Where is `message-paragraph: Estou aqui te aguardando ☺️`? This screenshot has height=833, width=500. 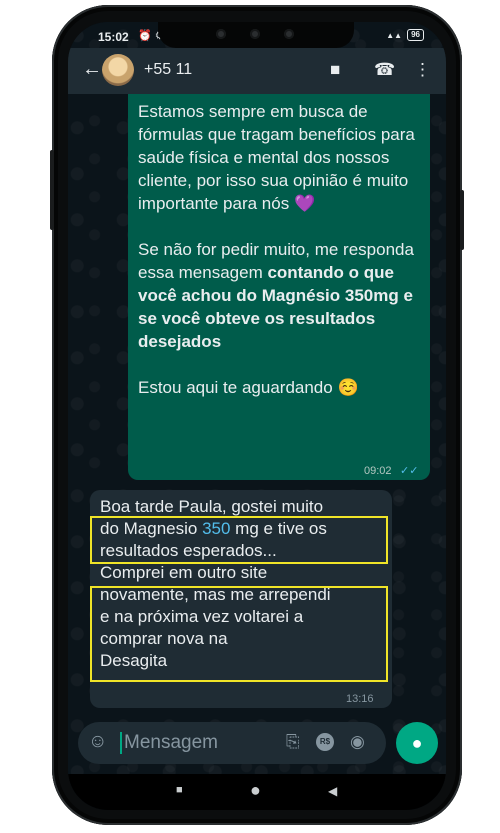 message-paragraph: Estou aqui te aguardando ☺️ is located at coordinates (281, 387).